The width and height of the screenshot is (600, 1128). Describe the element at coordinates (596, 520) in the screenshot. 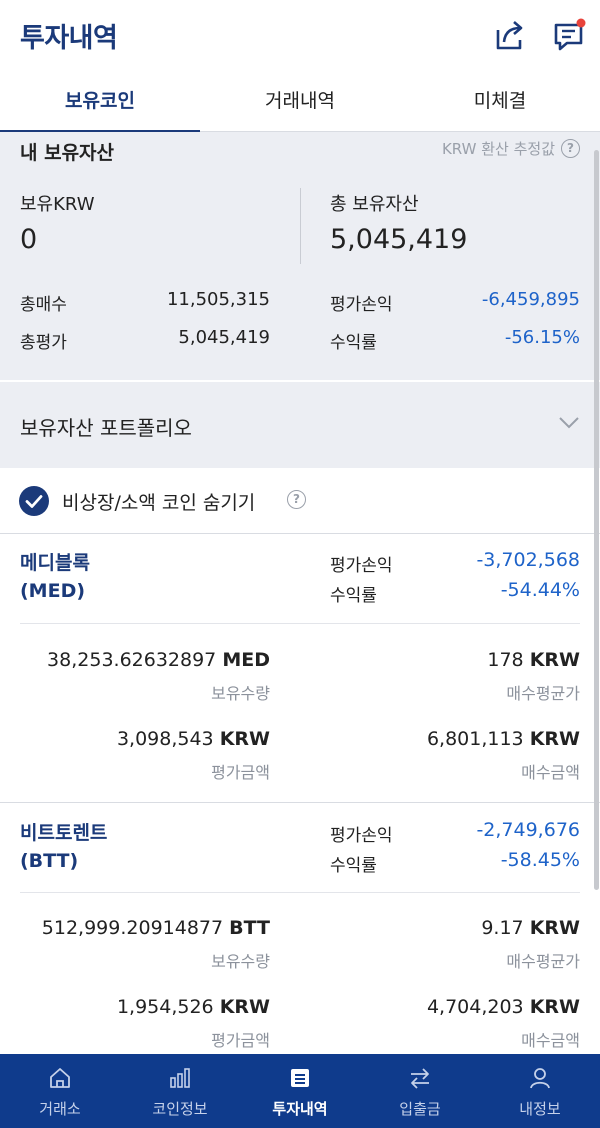

I see `scrollbar` at that location.